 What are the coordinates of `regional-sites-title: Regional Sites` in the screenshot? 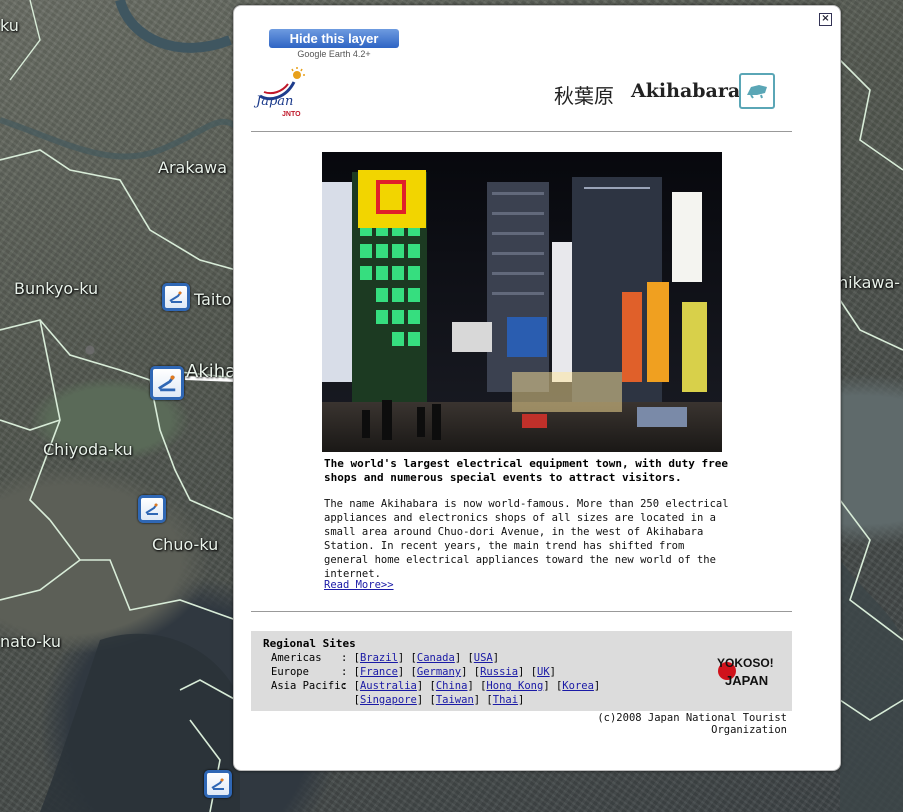 It's located at (309, 643).